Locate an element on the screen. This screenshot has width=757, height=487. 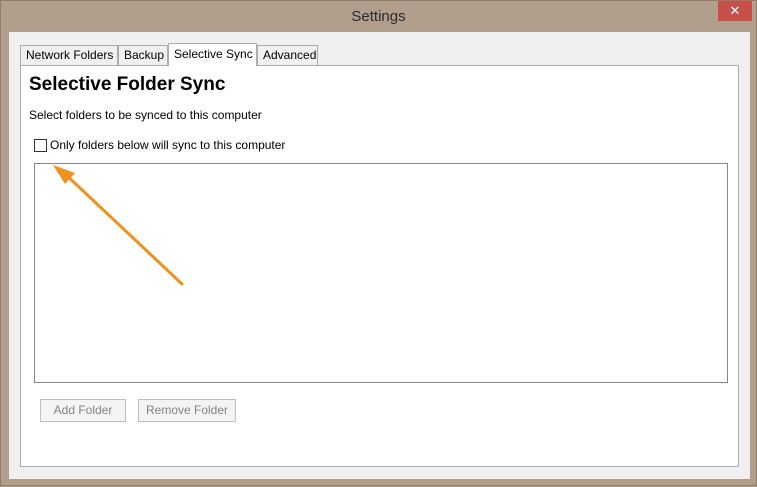
close-icon: ✕ is located at coordinates (735, 10).